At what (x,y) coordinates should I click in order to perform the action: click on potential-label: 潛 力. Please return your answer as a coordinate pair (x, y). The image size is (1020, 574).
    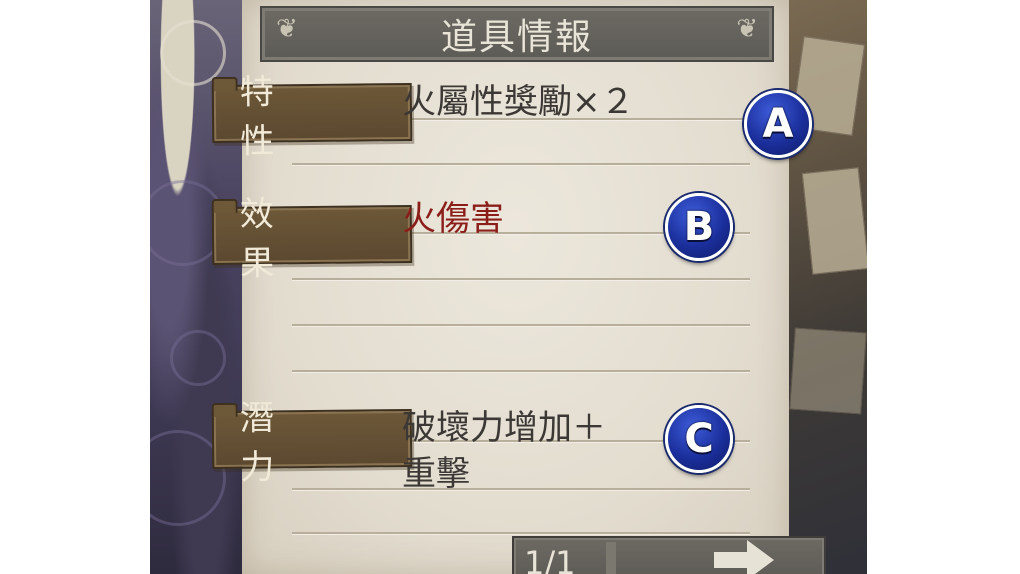
    Looking at the image, I should click on (299, 442).